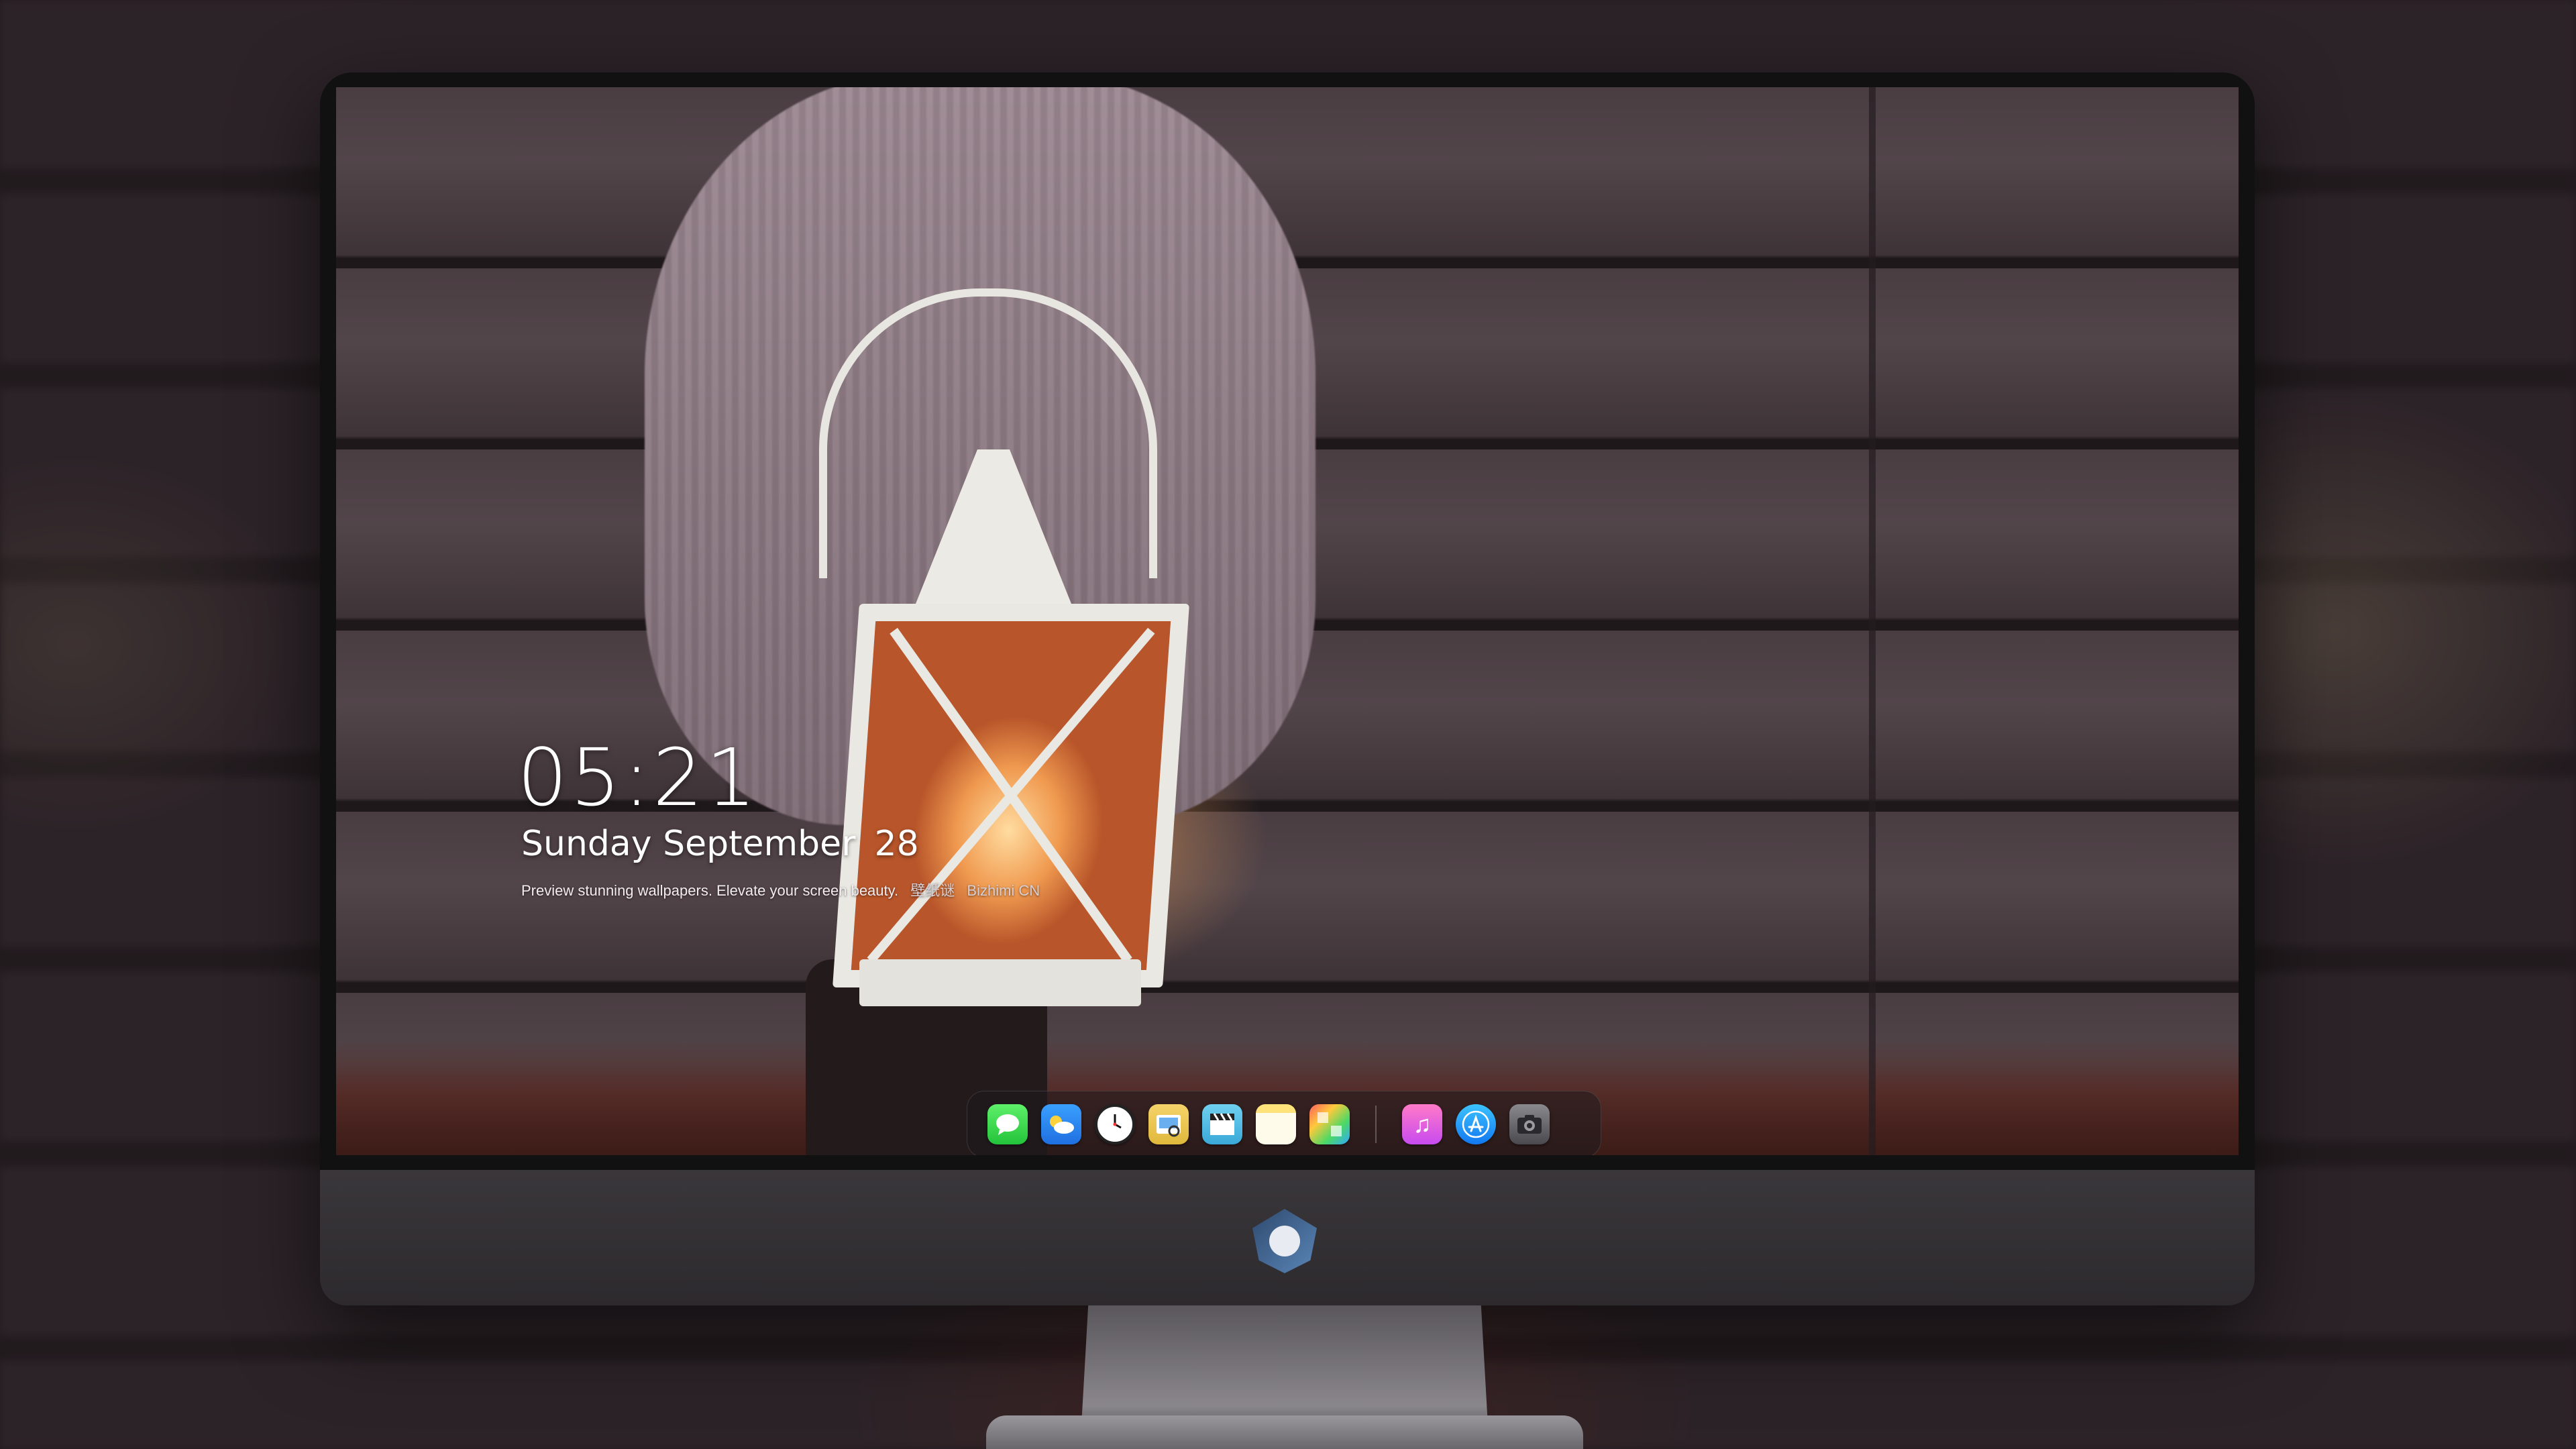  What do you see at coordinates (1003, 890) in the screenshot?
I see `brand-name: Bizhimi CN` at bounding box center [1003, 890].